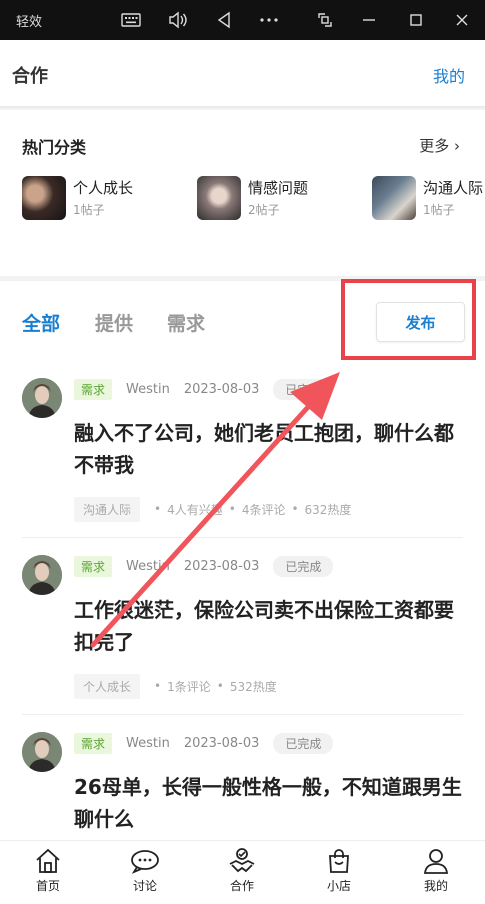 The image size is (485, 904). I want to click on home-icon, so click(48, 860).